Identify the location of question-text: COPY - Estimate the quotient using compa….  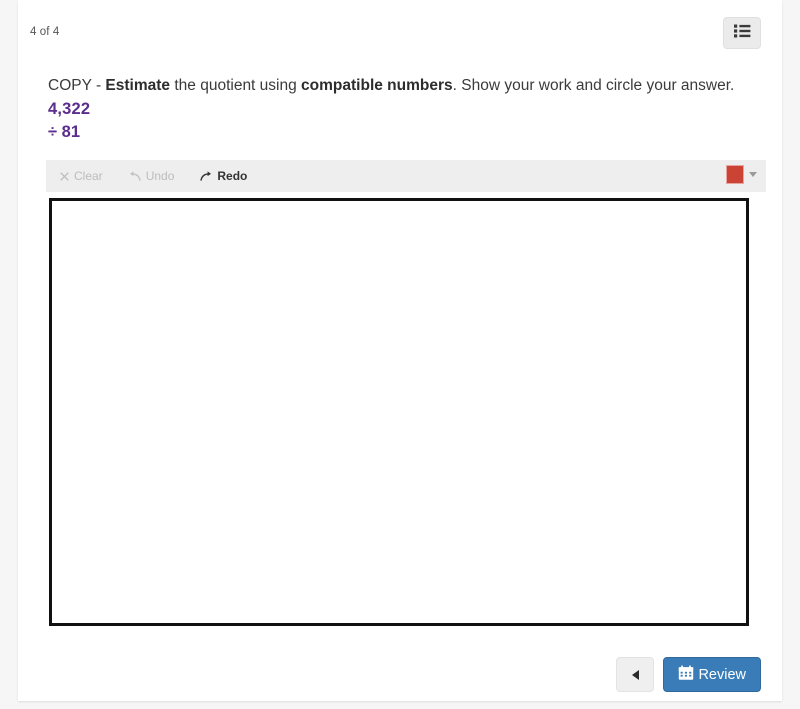
(407, 109).